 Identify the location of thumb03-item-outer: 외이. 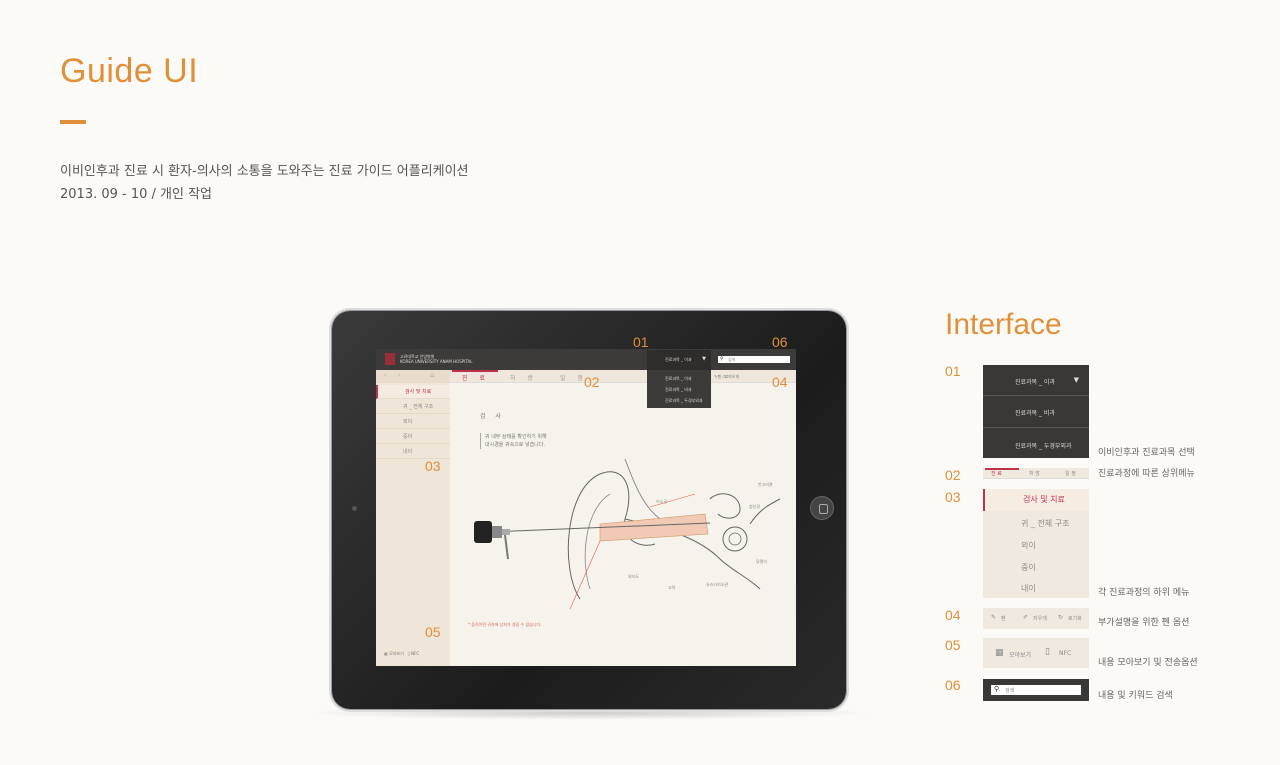
(1028, 545).